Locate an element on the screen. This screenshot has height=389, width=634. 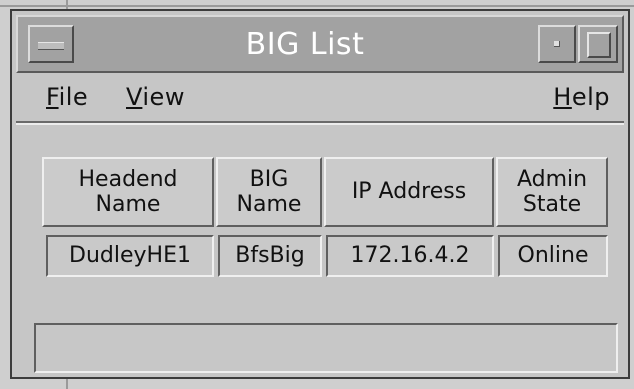
maximize-button is located at coordinates (598, 44).